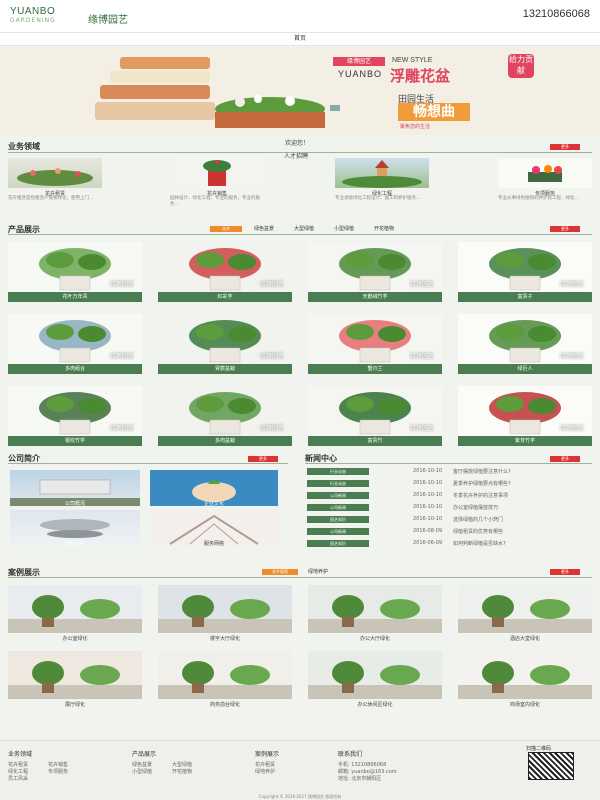 The height and width of the screenshot is (800, 600). What do you see at coordinates (226, 229) in the screenshot?
I see `product-tab: 花卉` at bounding box center [226, 229].